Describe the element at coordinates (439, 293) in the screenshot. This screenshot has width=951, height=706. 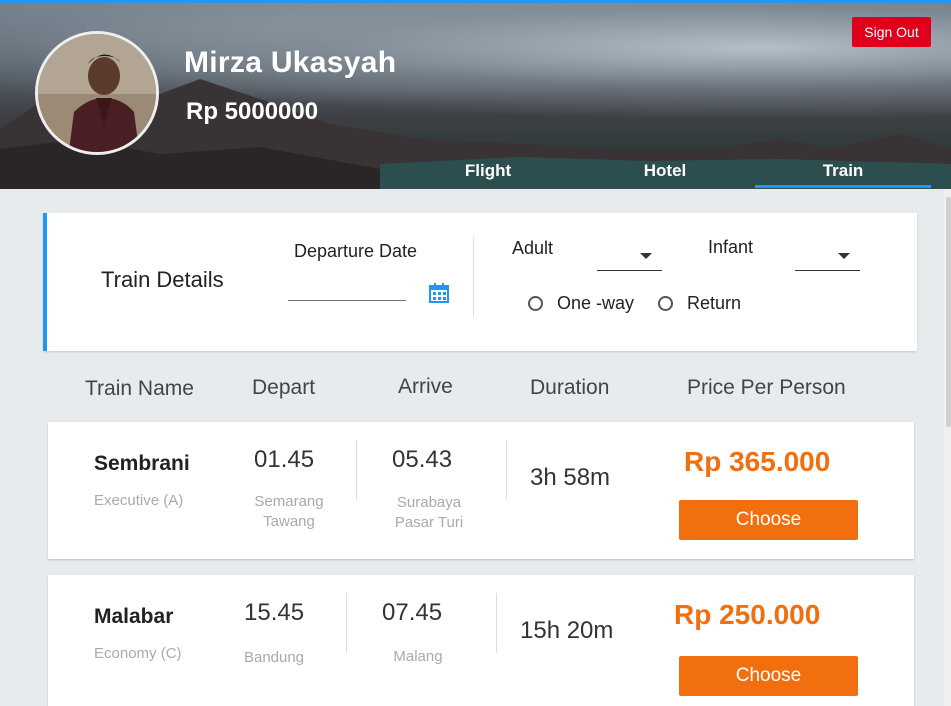
I see `calendar-icon` at that location.